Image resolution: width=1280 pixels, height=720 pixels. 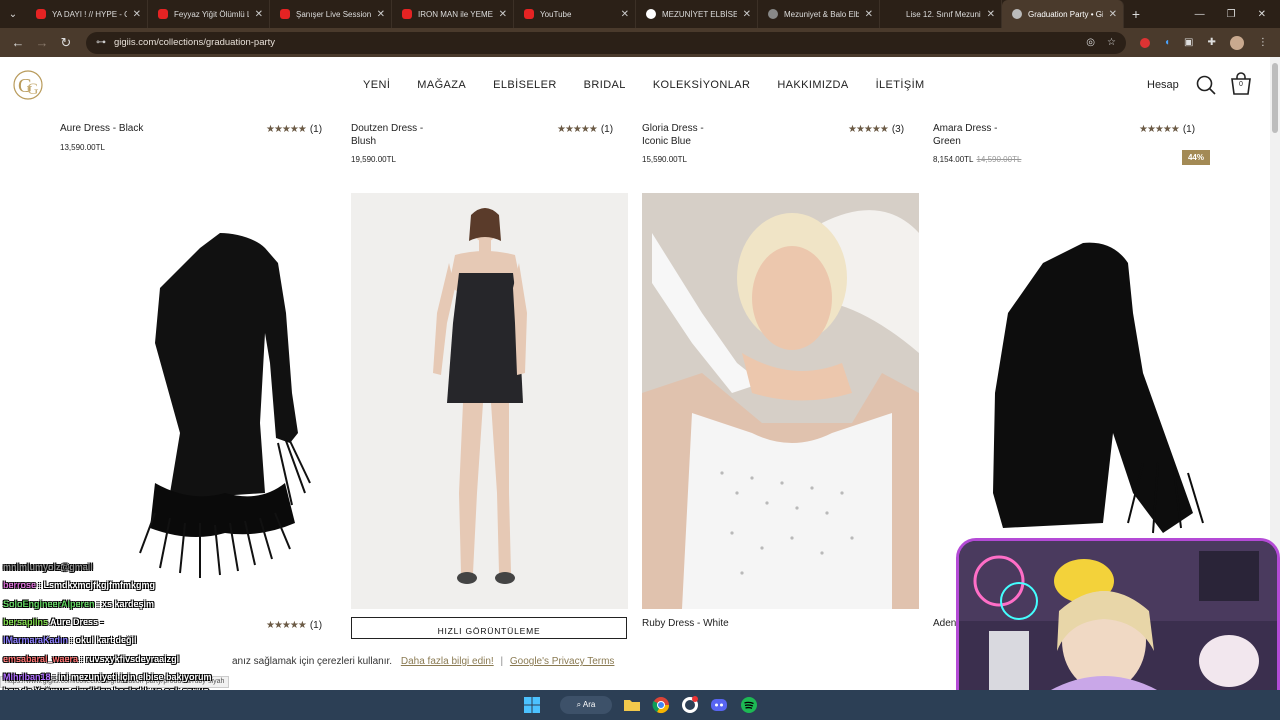 I want to click on product-name: Doutzen Dress - Blush, so click(x=391, y=135).